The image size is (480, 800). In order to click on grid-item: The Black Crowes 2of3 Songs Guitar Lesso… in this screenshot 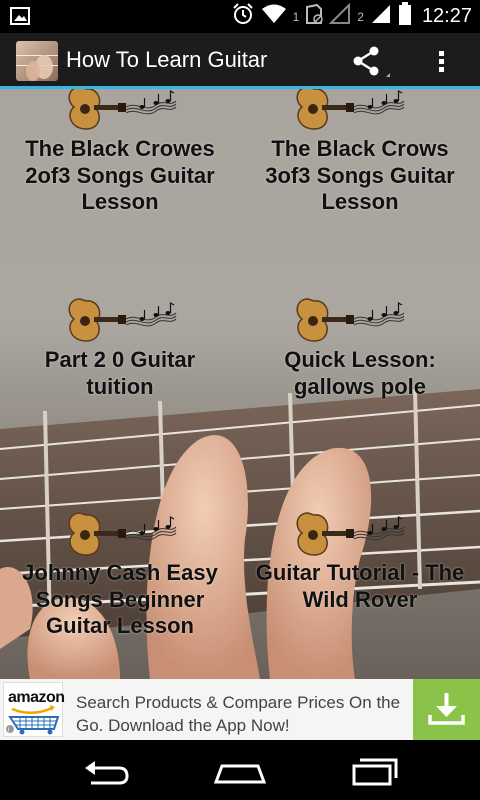, I will do `click(120, 159)`.